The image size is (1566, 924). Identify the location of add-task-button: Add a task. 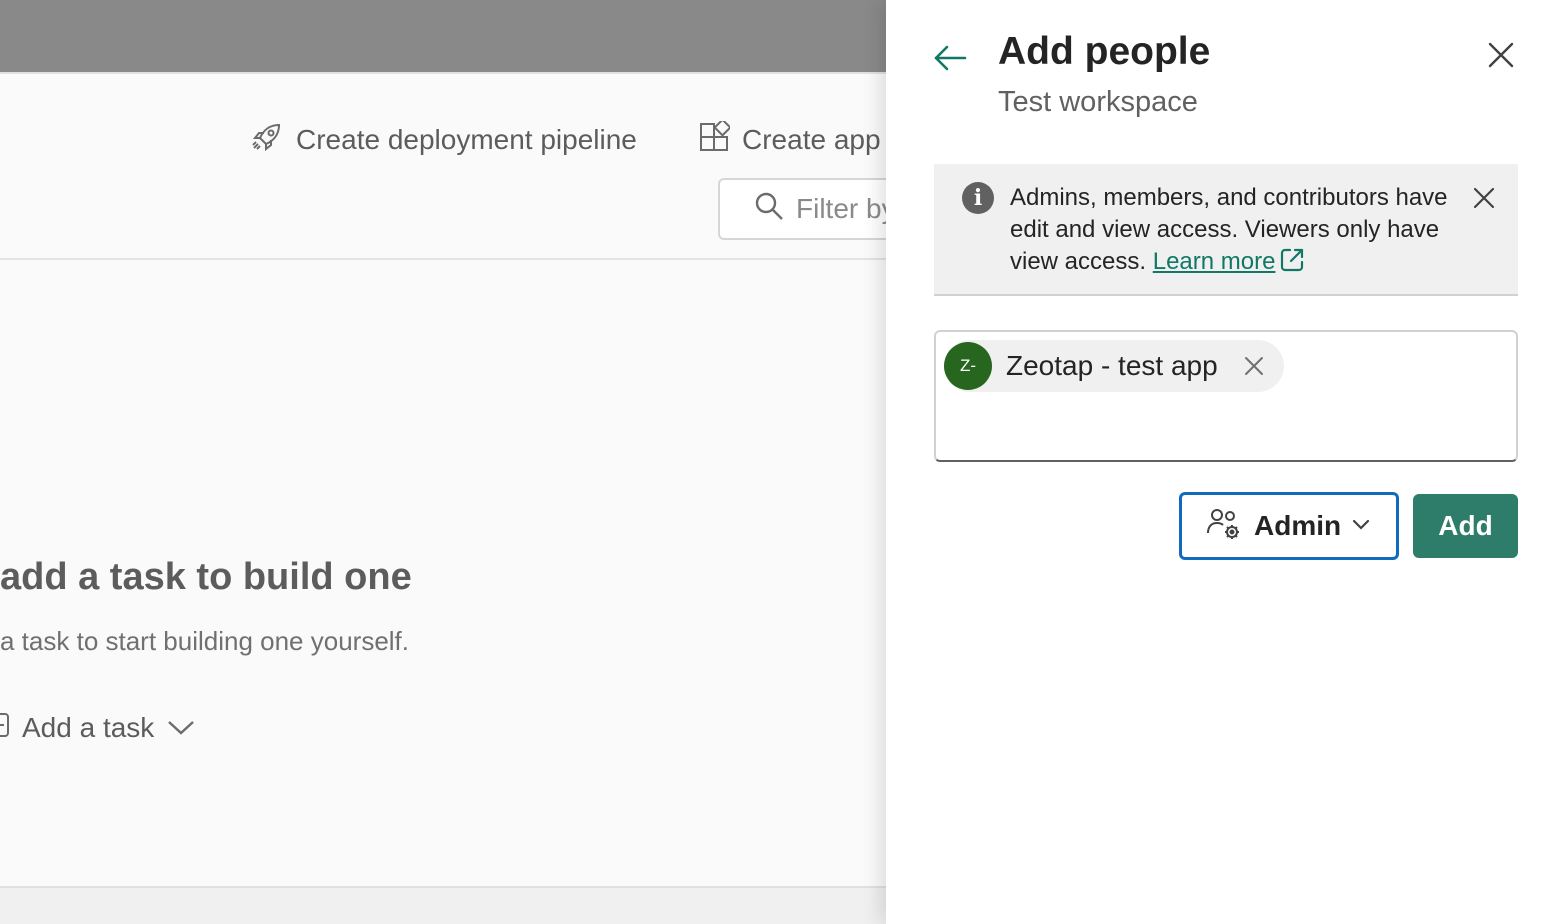
(98, 728).